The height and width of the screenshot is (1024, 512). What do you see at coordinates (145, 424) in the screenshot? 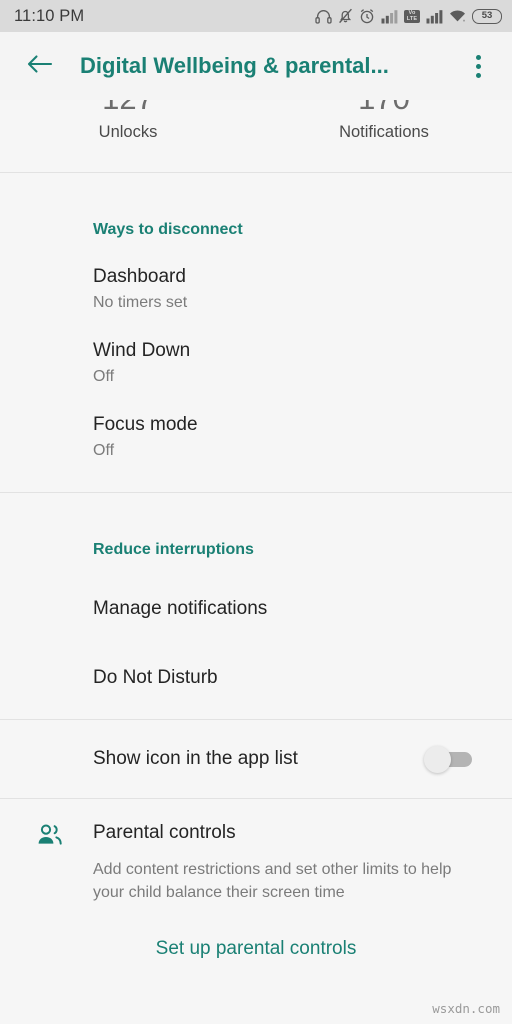
I see `row-title: Focus mode` at bounding box center [145, 424].